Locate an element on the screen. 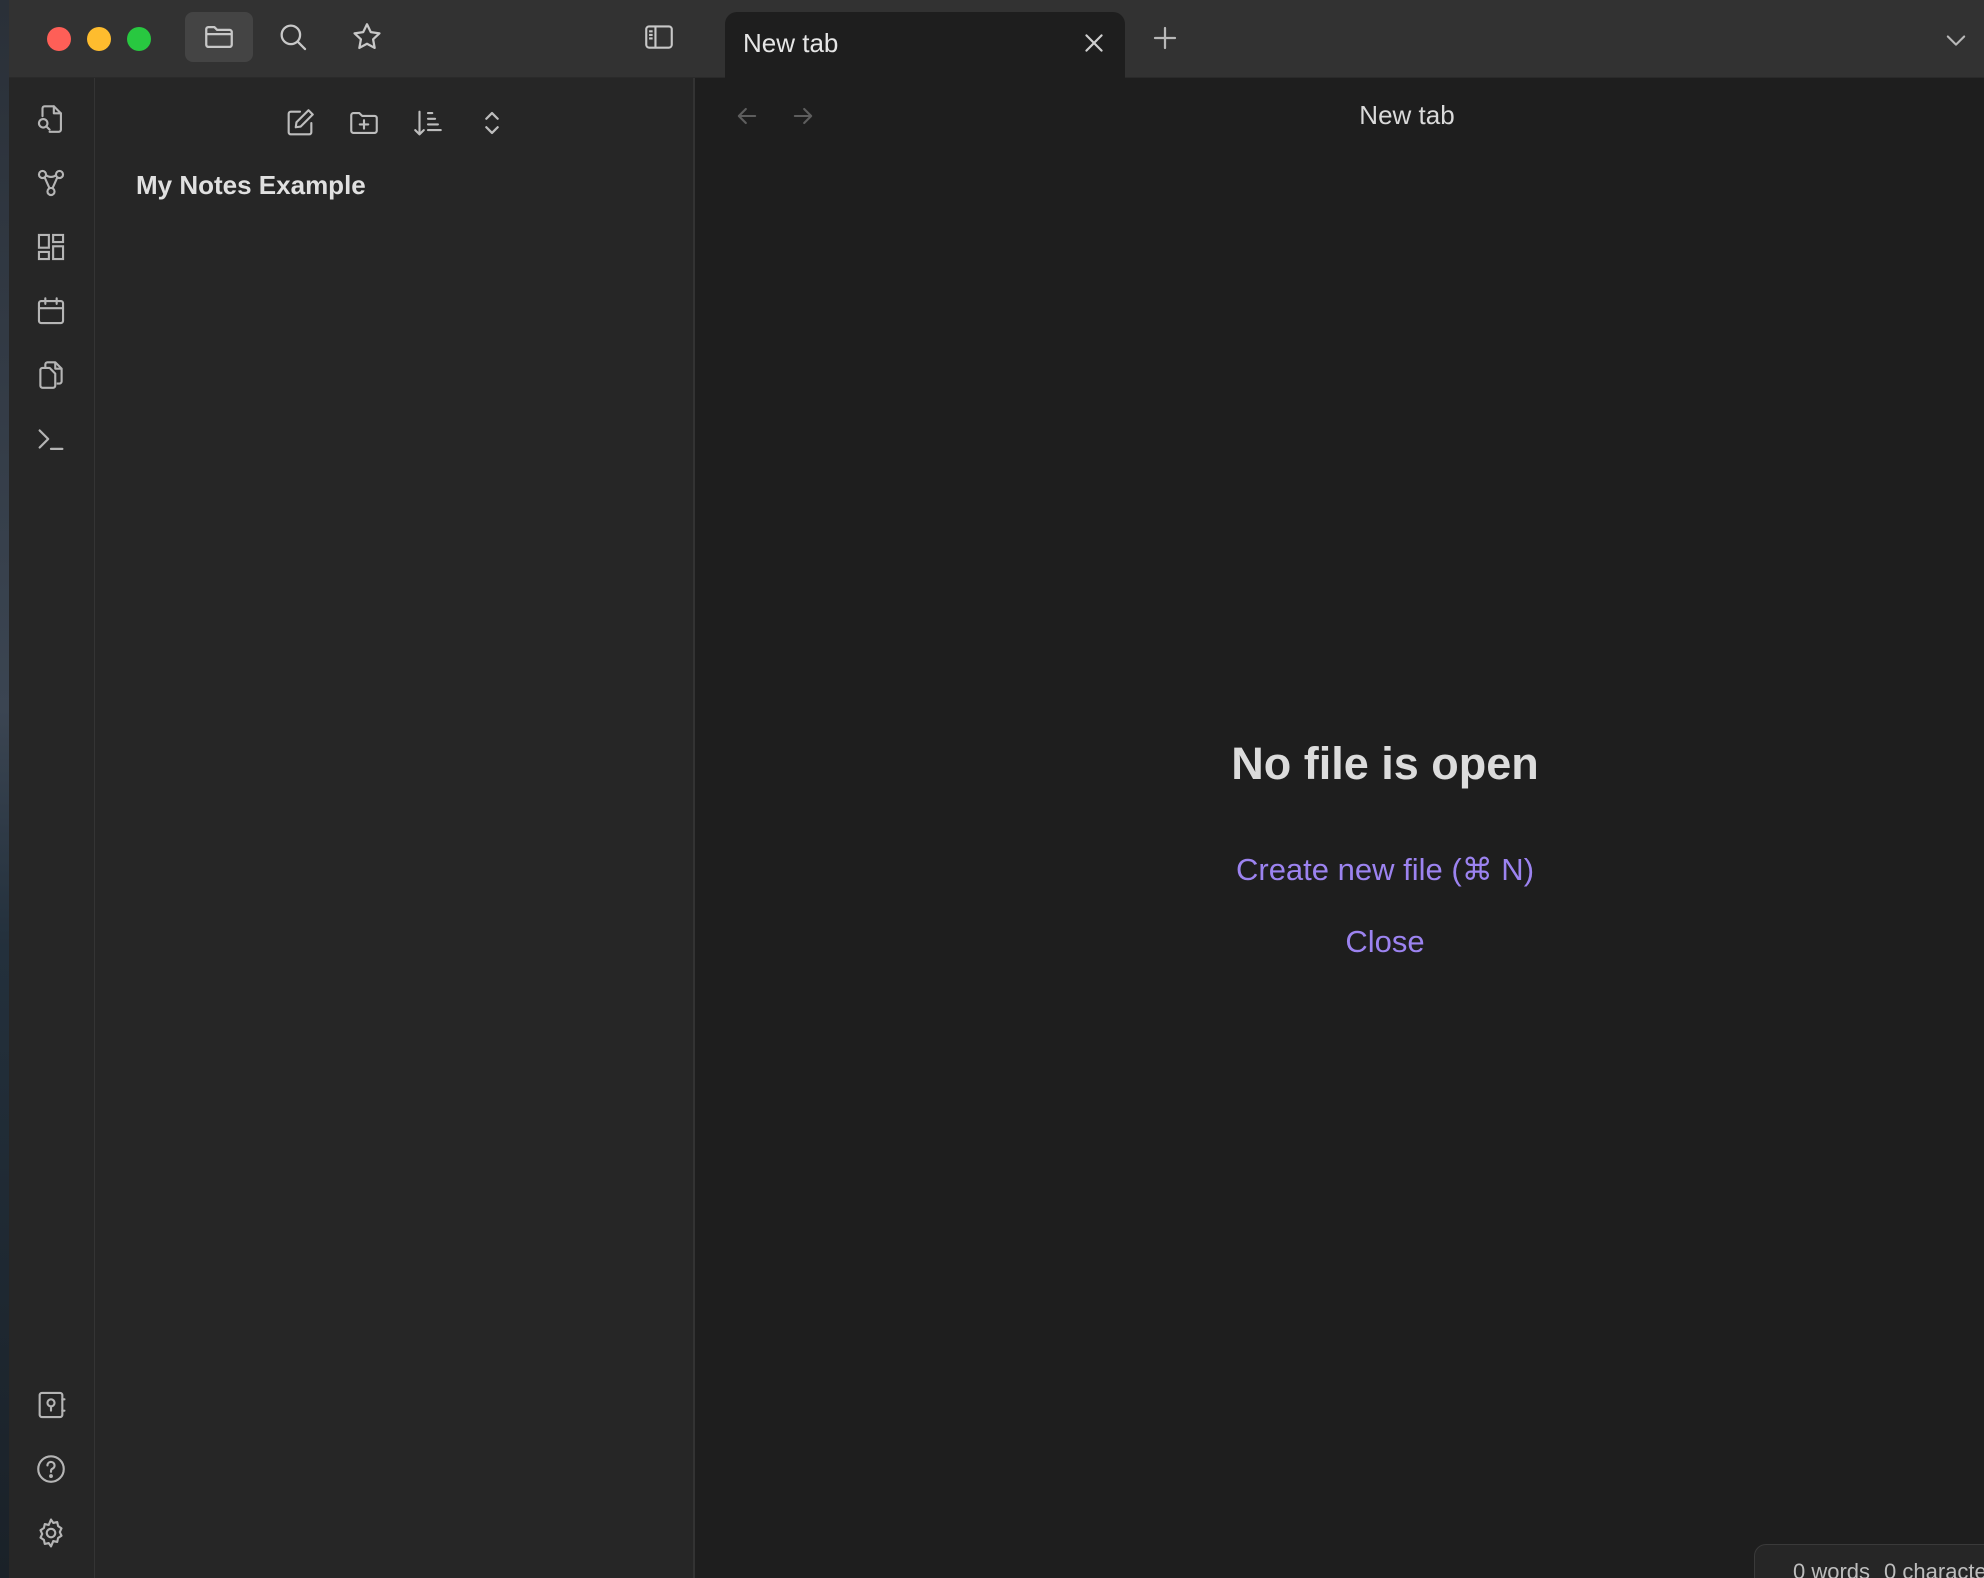 Image resolution: width=1984 pixels, height=1578 pixels. settings-button is located at coordinates (51, 1533).